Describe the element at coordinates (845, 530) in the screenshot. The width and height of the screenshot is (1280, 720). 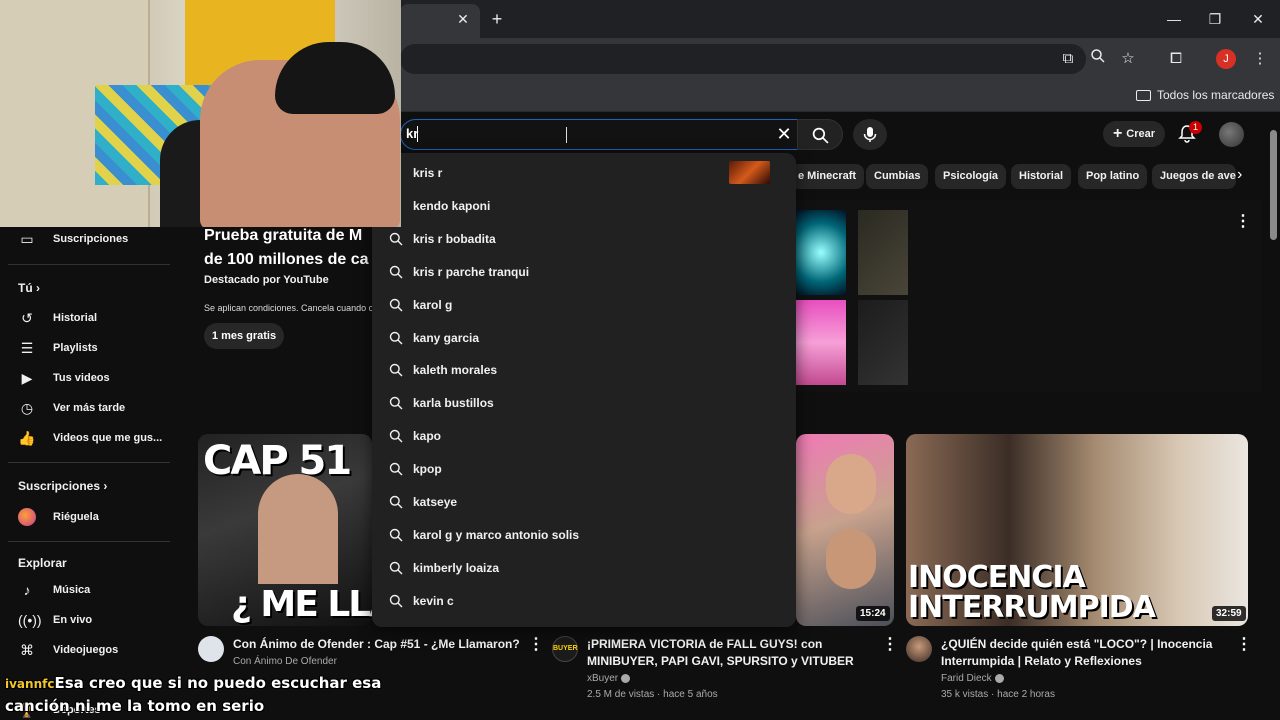
I see `video-thumbnail: 15:24` at that location.